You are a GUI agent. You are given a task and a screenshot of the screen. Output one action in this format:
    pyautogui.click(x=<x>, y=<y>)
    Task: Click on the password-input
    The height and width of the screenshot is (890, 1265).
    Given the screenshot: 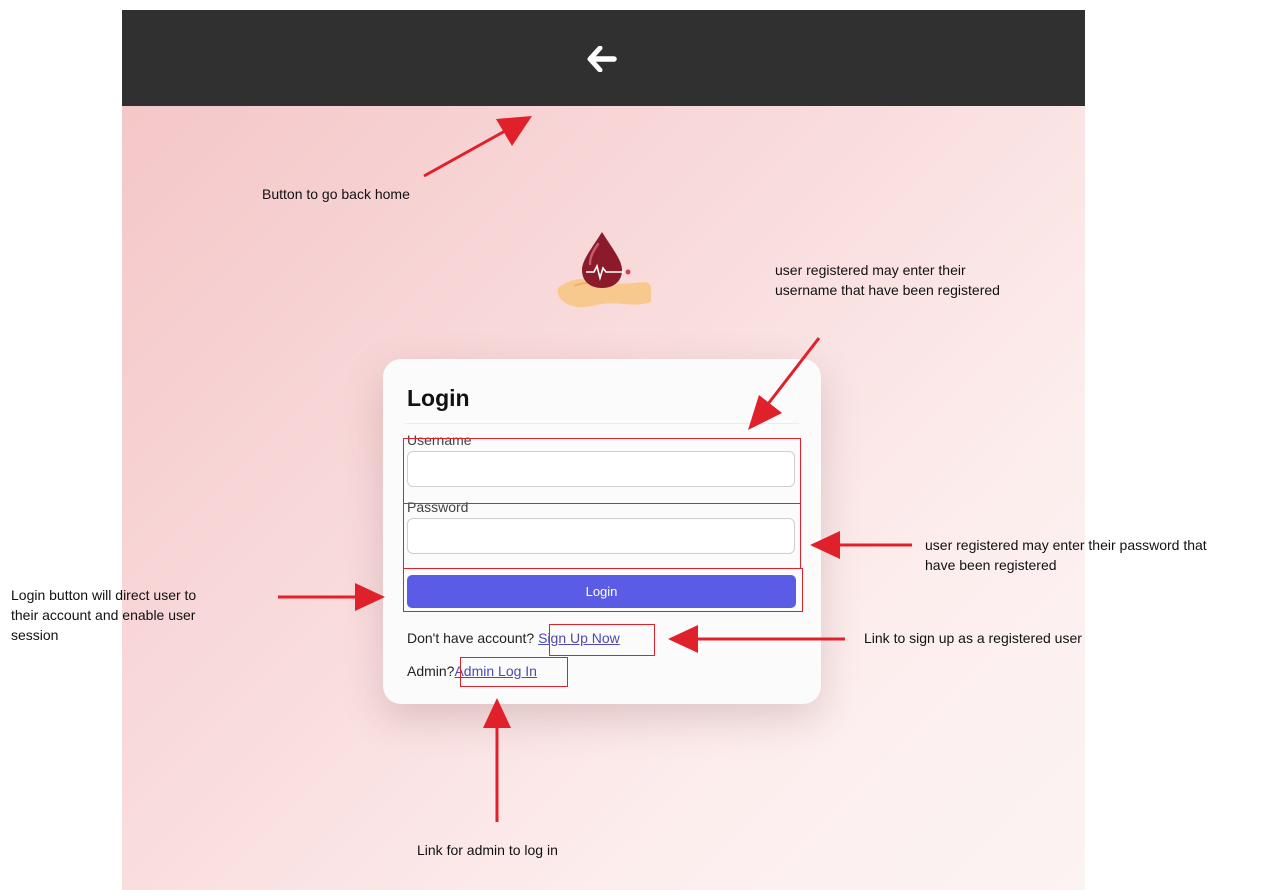 What is the action you would take?
    pyautogui.click(x=601, y=536)
    